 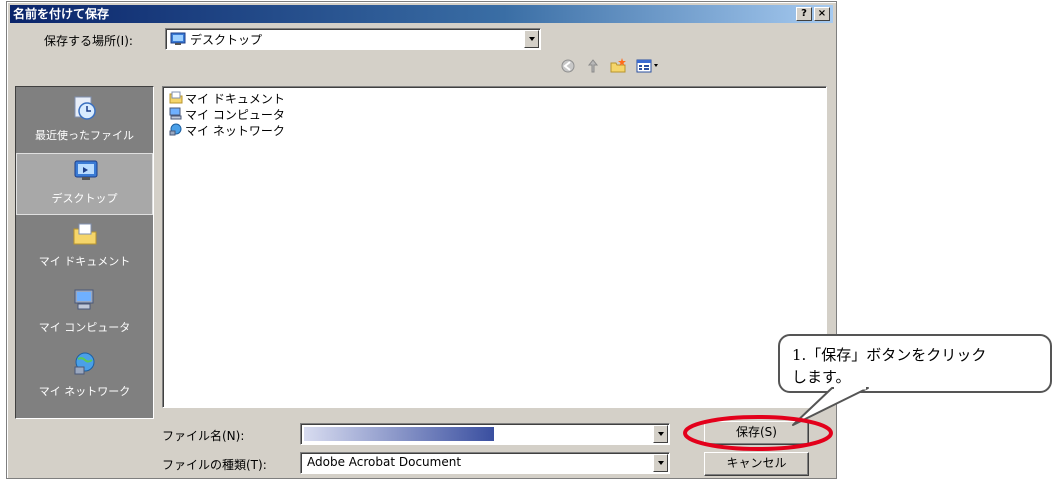 What do you see at coordinates (758, 433) in the screenshot?
I see `save-highlight-ellipse` at bounding box center [758, 433].